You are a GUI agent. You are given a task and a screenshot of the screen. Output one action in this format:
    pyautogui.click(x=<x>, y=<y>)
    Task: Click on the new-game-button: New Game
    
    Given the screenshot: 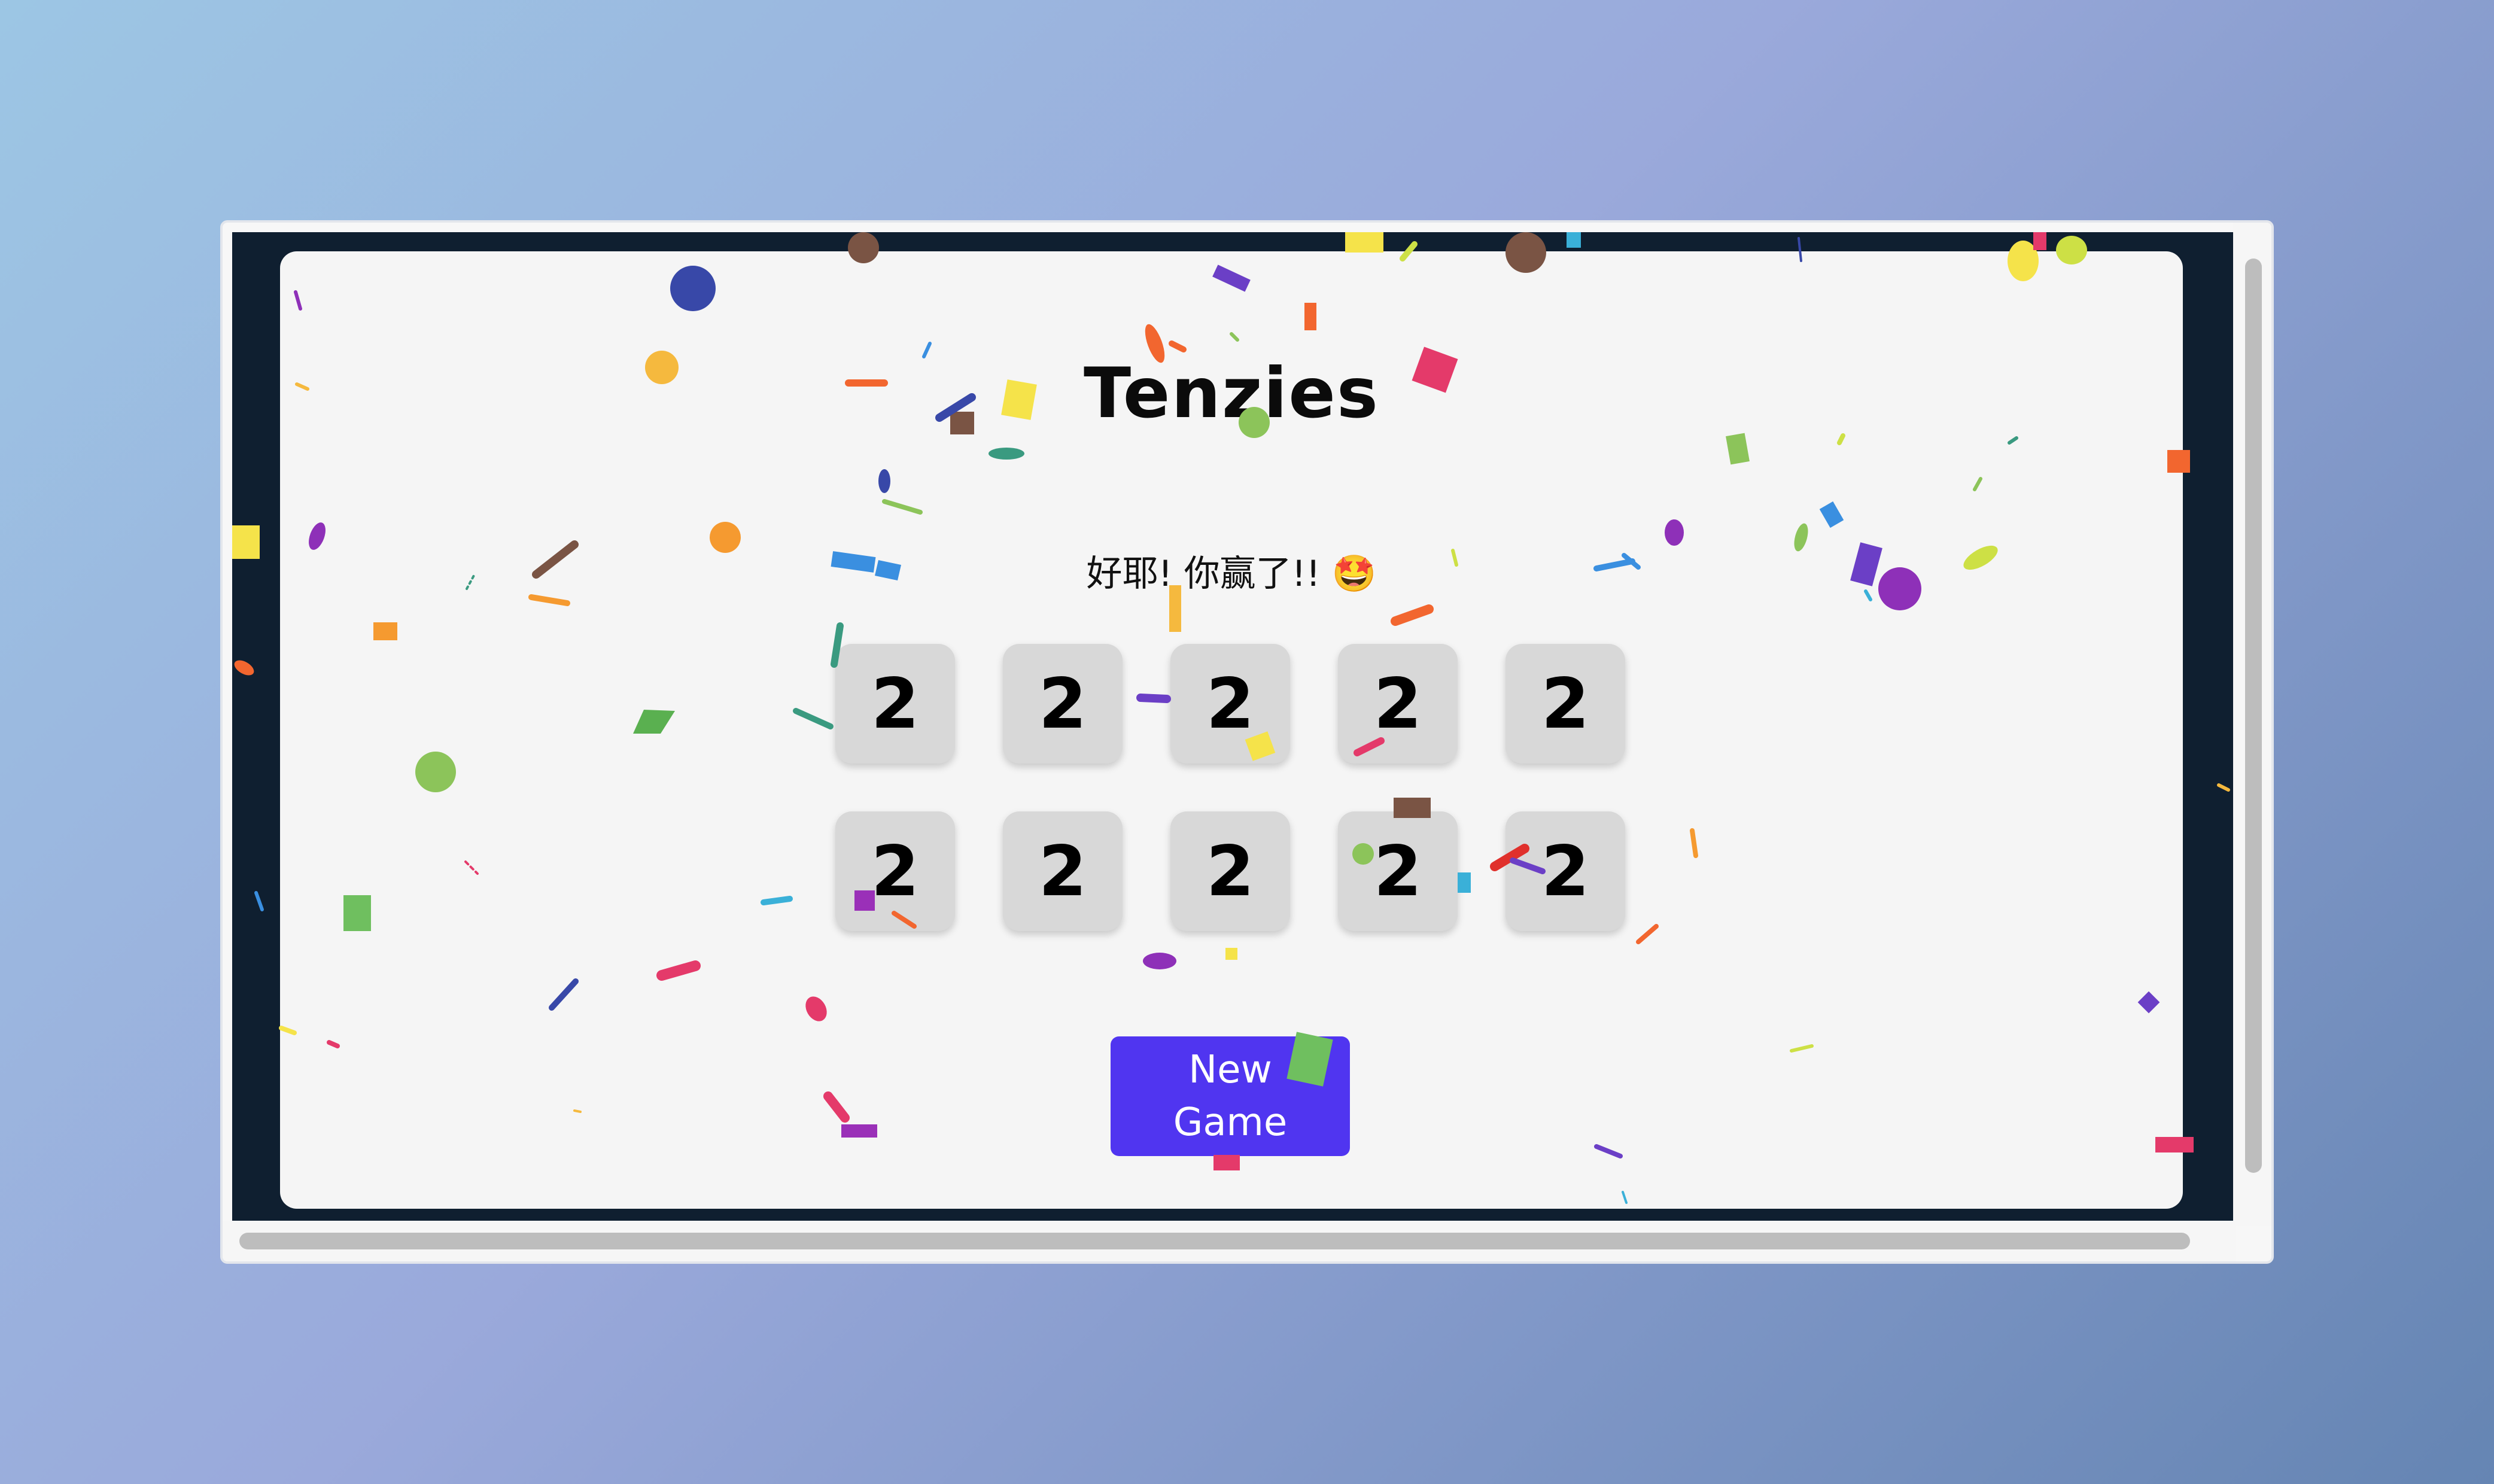 What is the action you would take?
    pyautogui.click(x=1230, y=1096)
    